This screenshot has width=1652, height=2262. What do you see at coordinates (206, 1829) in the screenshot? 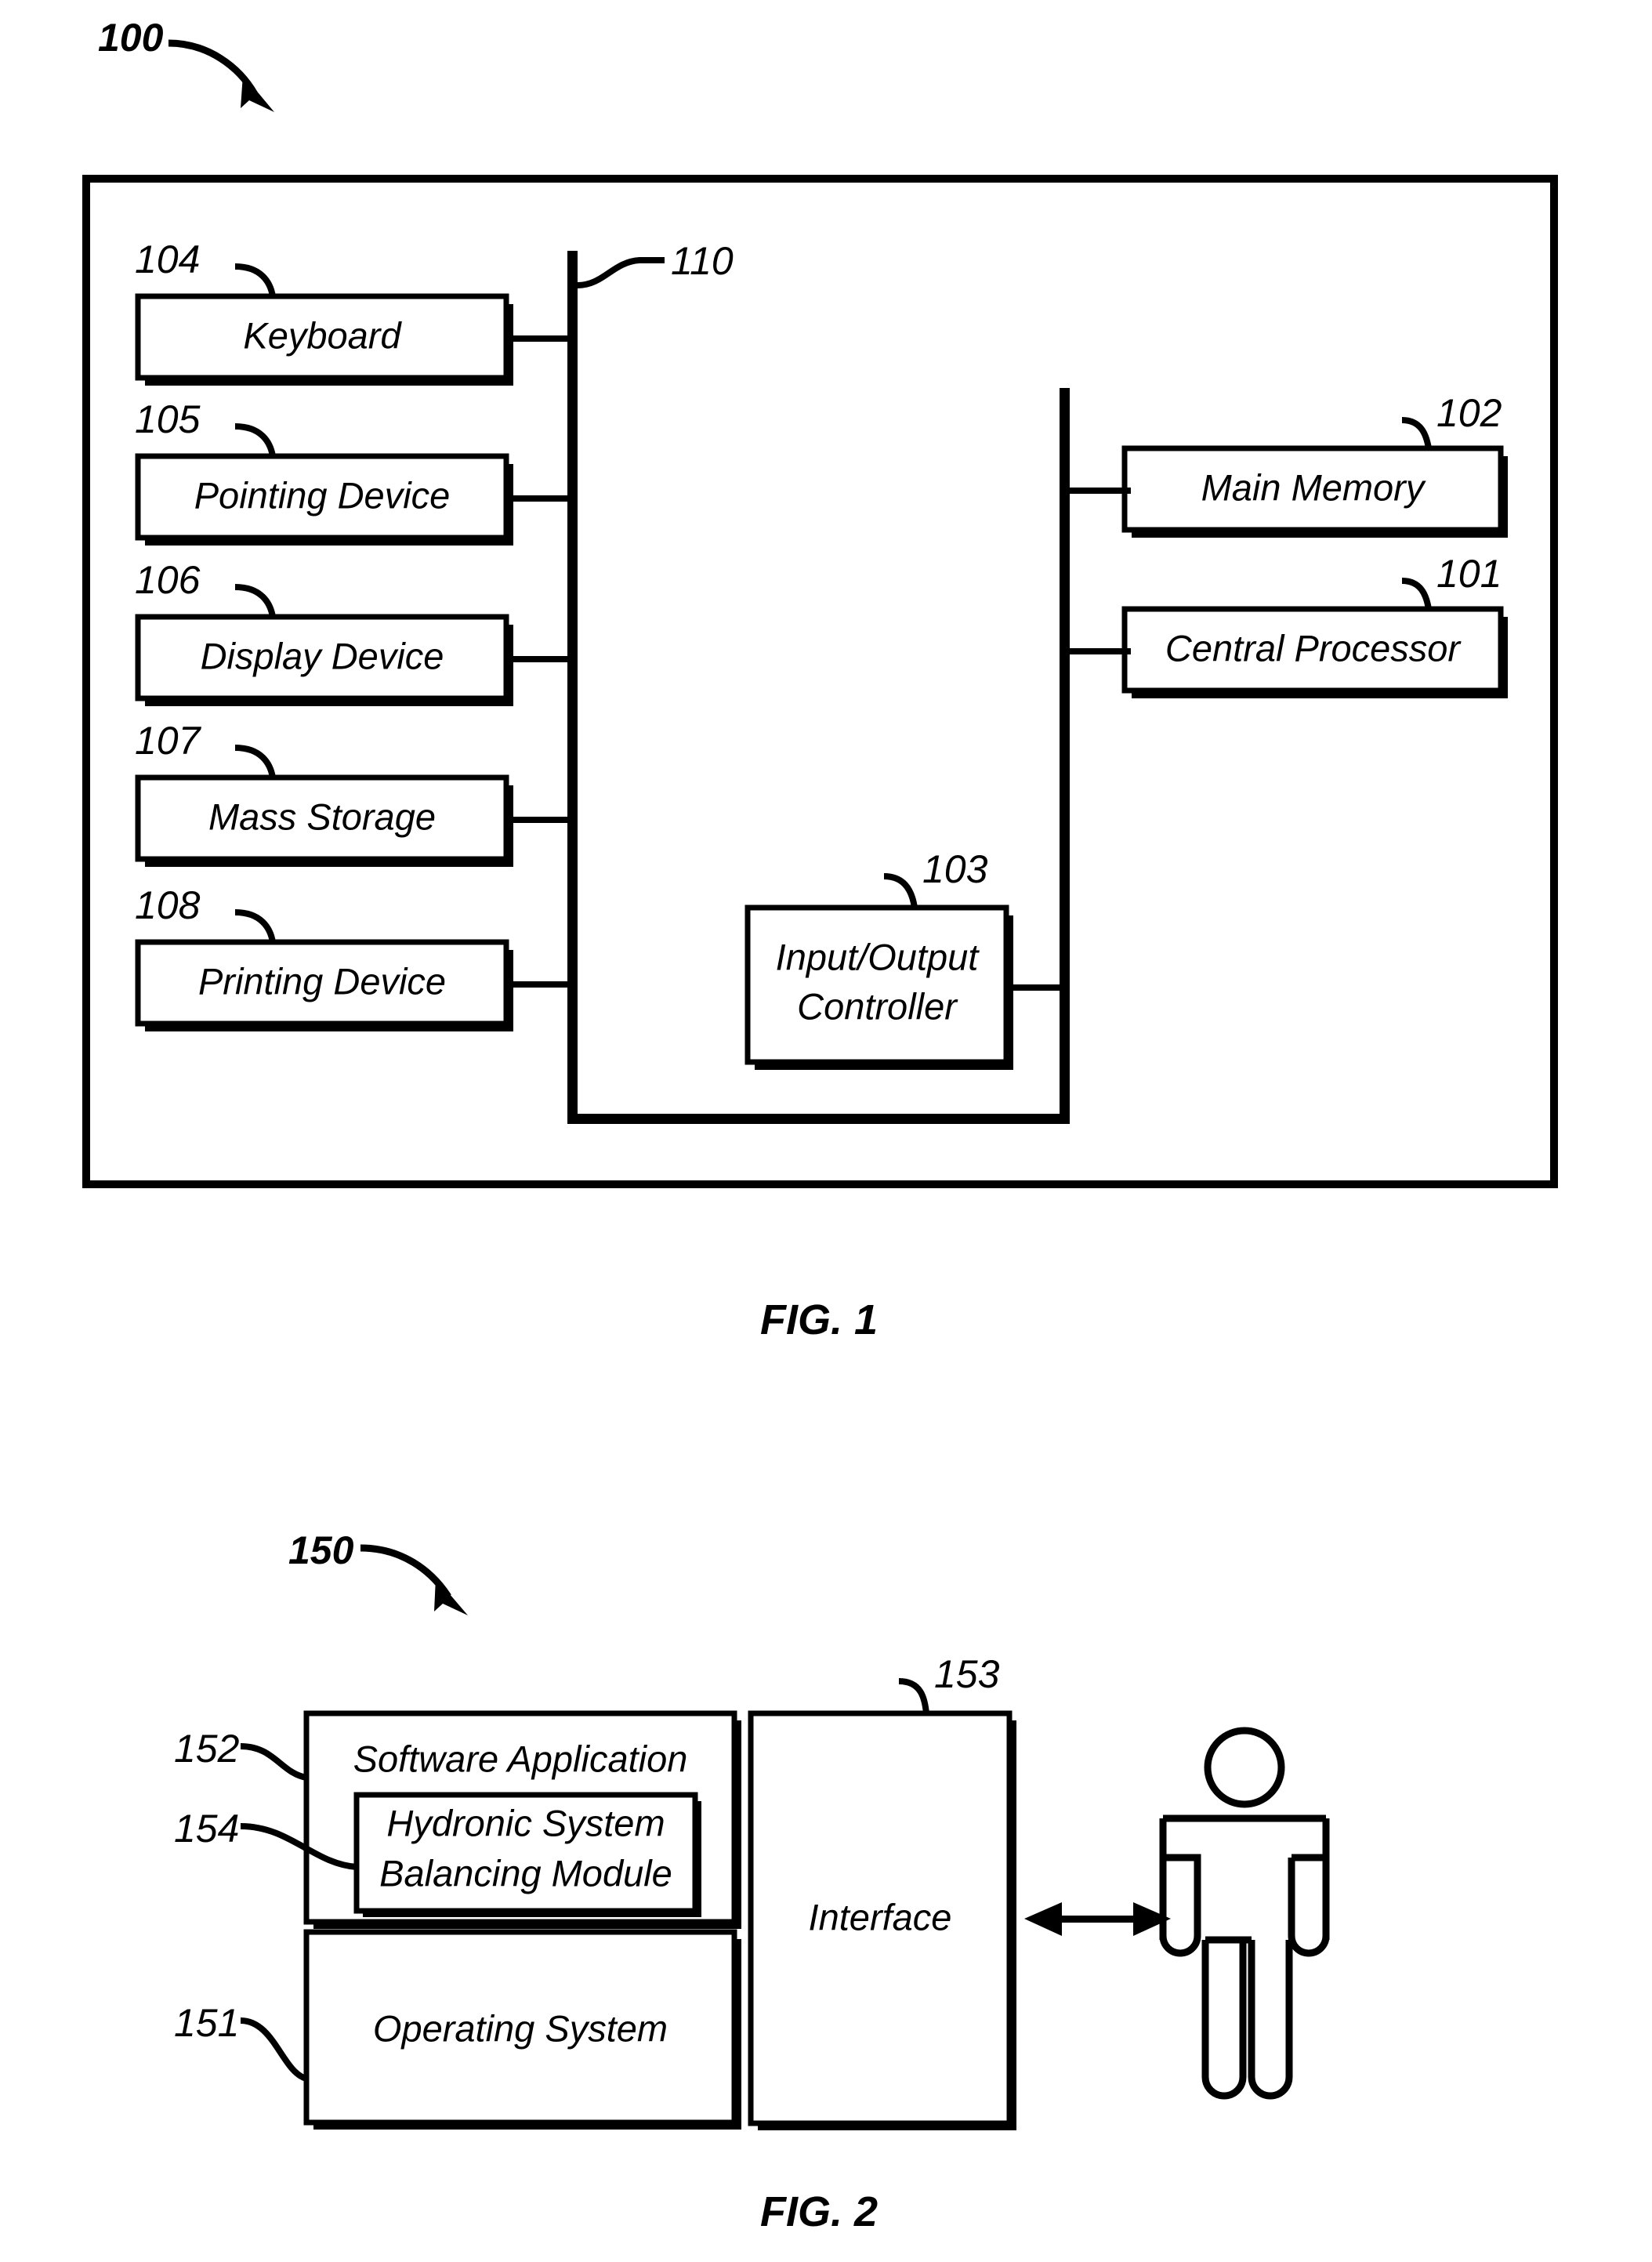
I see `block-hydronic-balancing-module-ref: 154` at bounding box center [206, 1829].